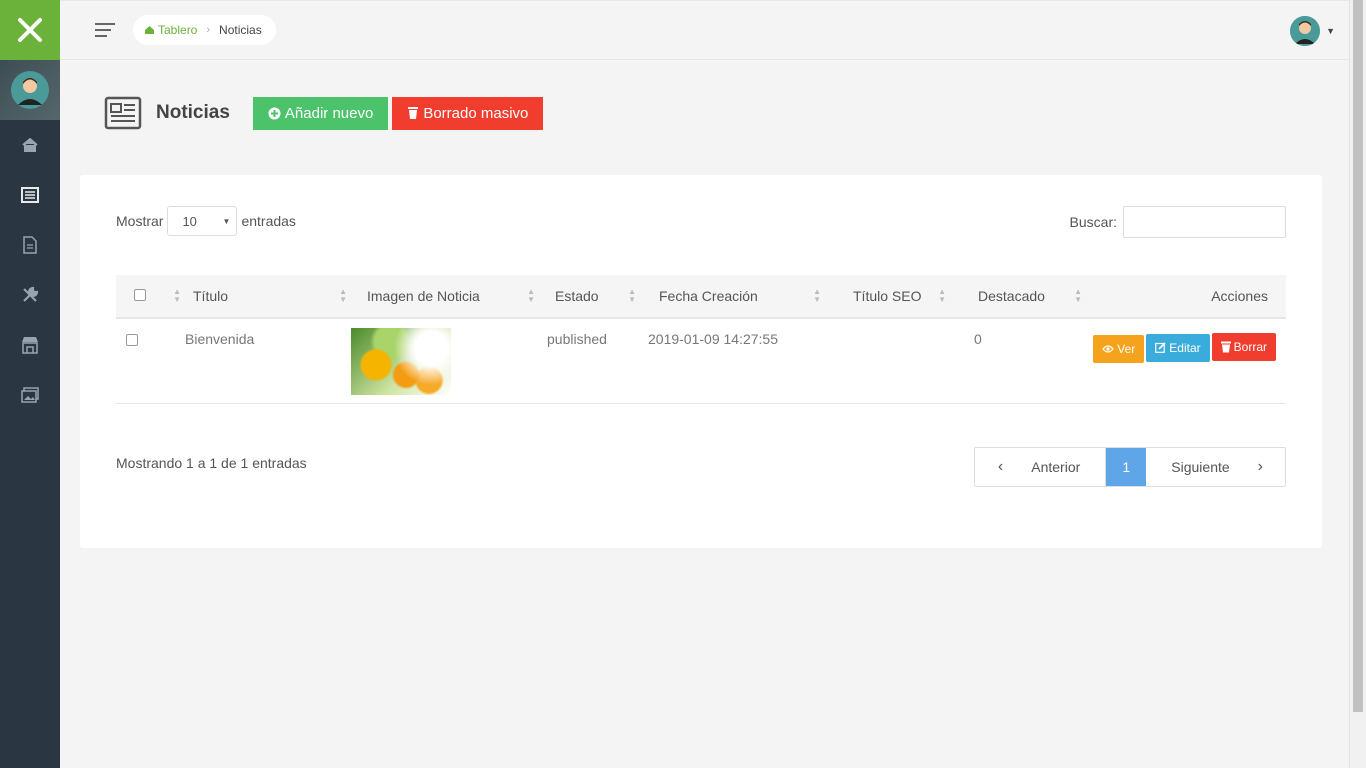  I want to click on delete-button: Borrar, so click(1243, 347).